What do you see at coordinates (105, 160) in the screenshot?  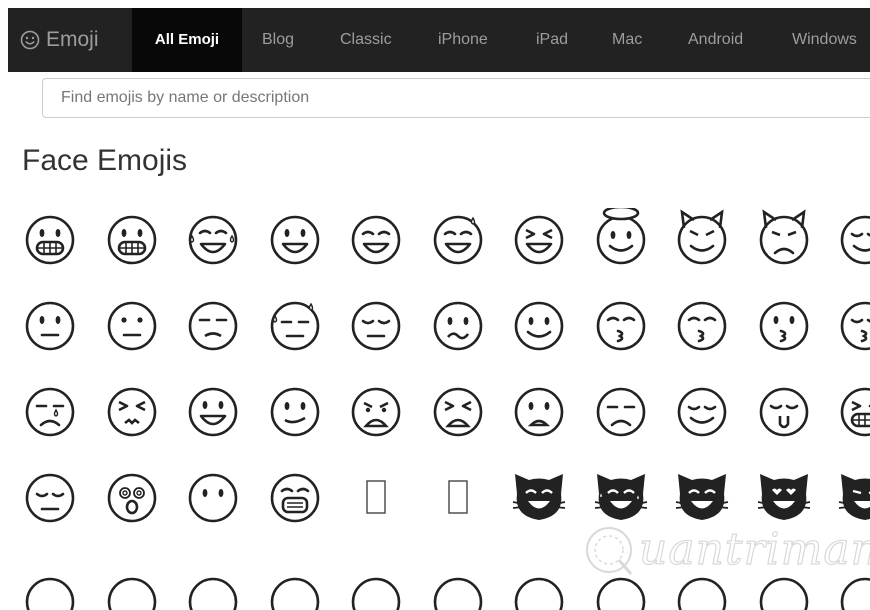 I see `section-title: Face Emojis` at bounding box center [105, 160].